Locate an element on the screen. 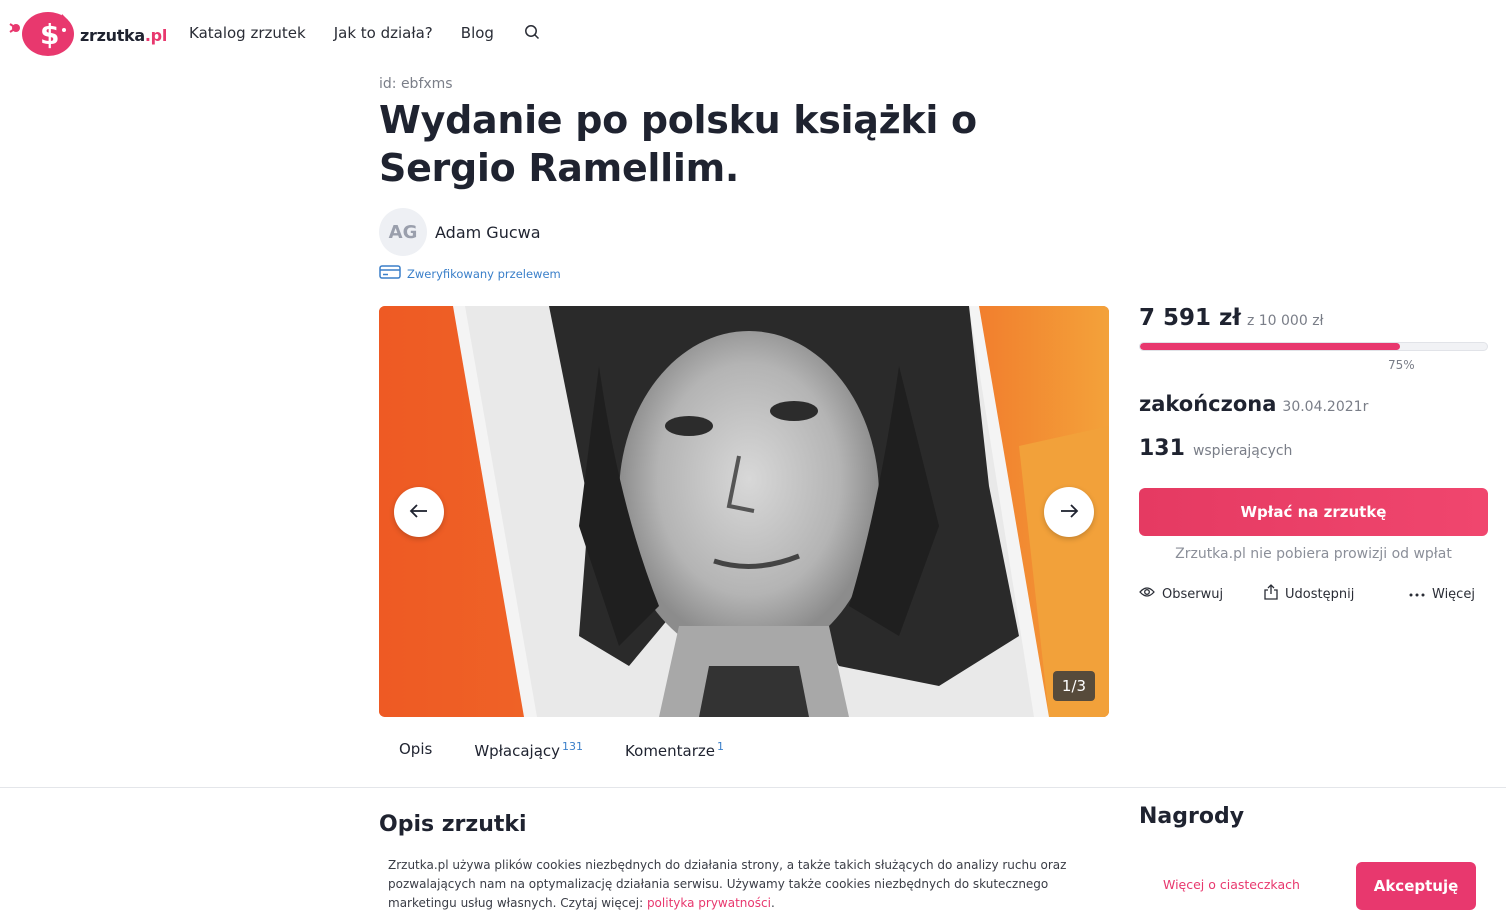 The width and height of the screenshot is (1506, 921). backers: 131 wspierających is located at coordinates (1215, 448).